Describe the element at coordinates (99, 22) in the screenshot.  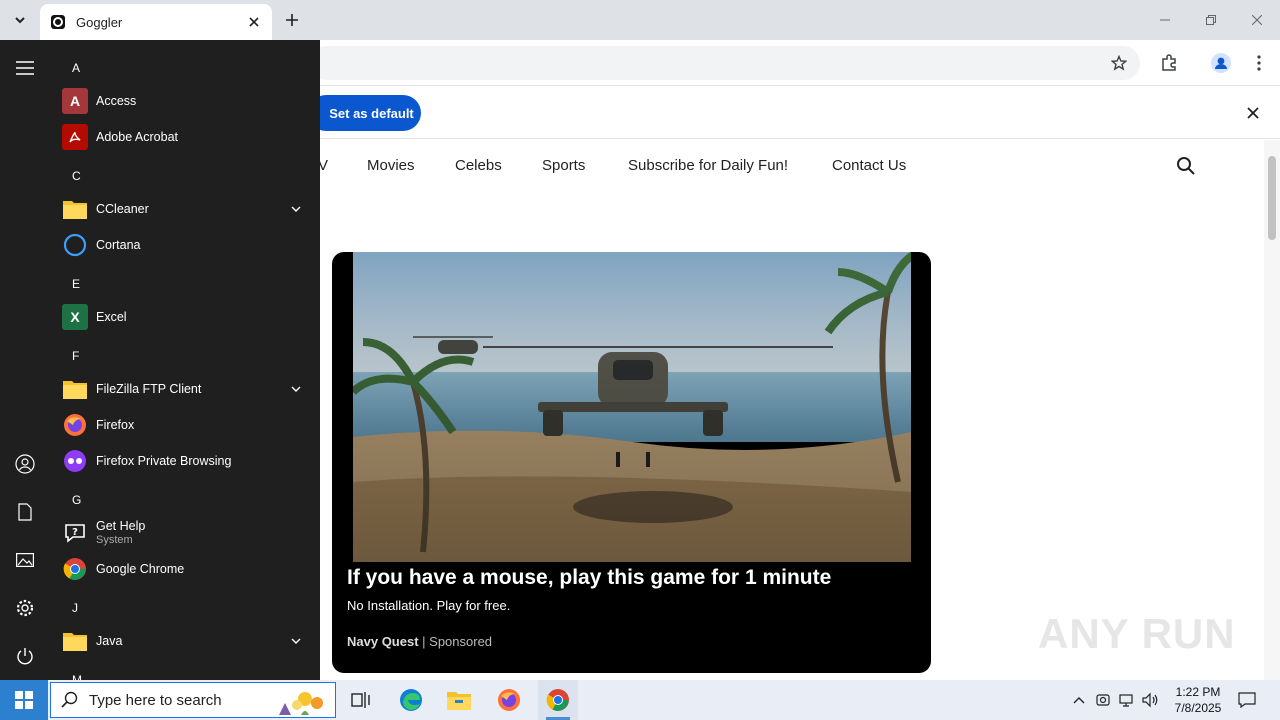
I see `tab-title: Goggler` at that location.